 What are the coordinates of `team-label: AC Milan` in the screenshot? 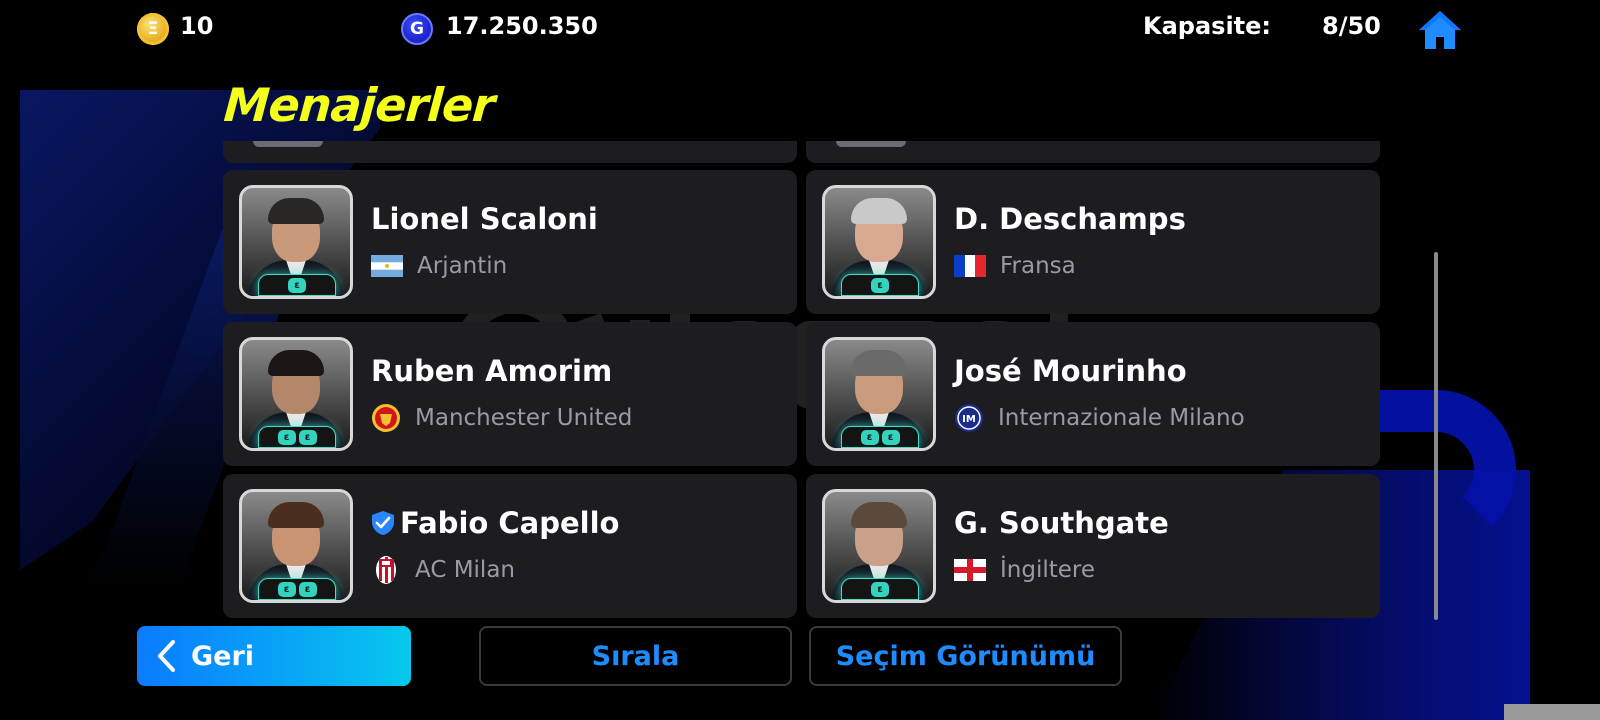 It's located at (465, 570).